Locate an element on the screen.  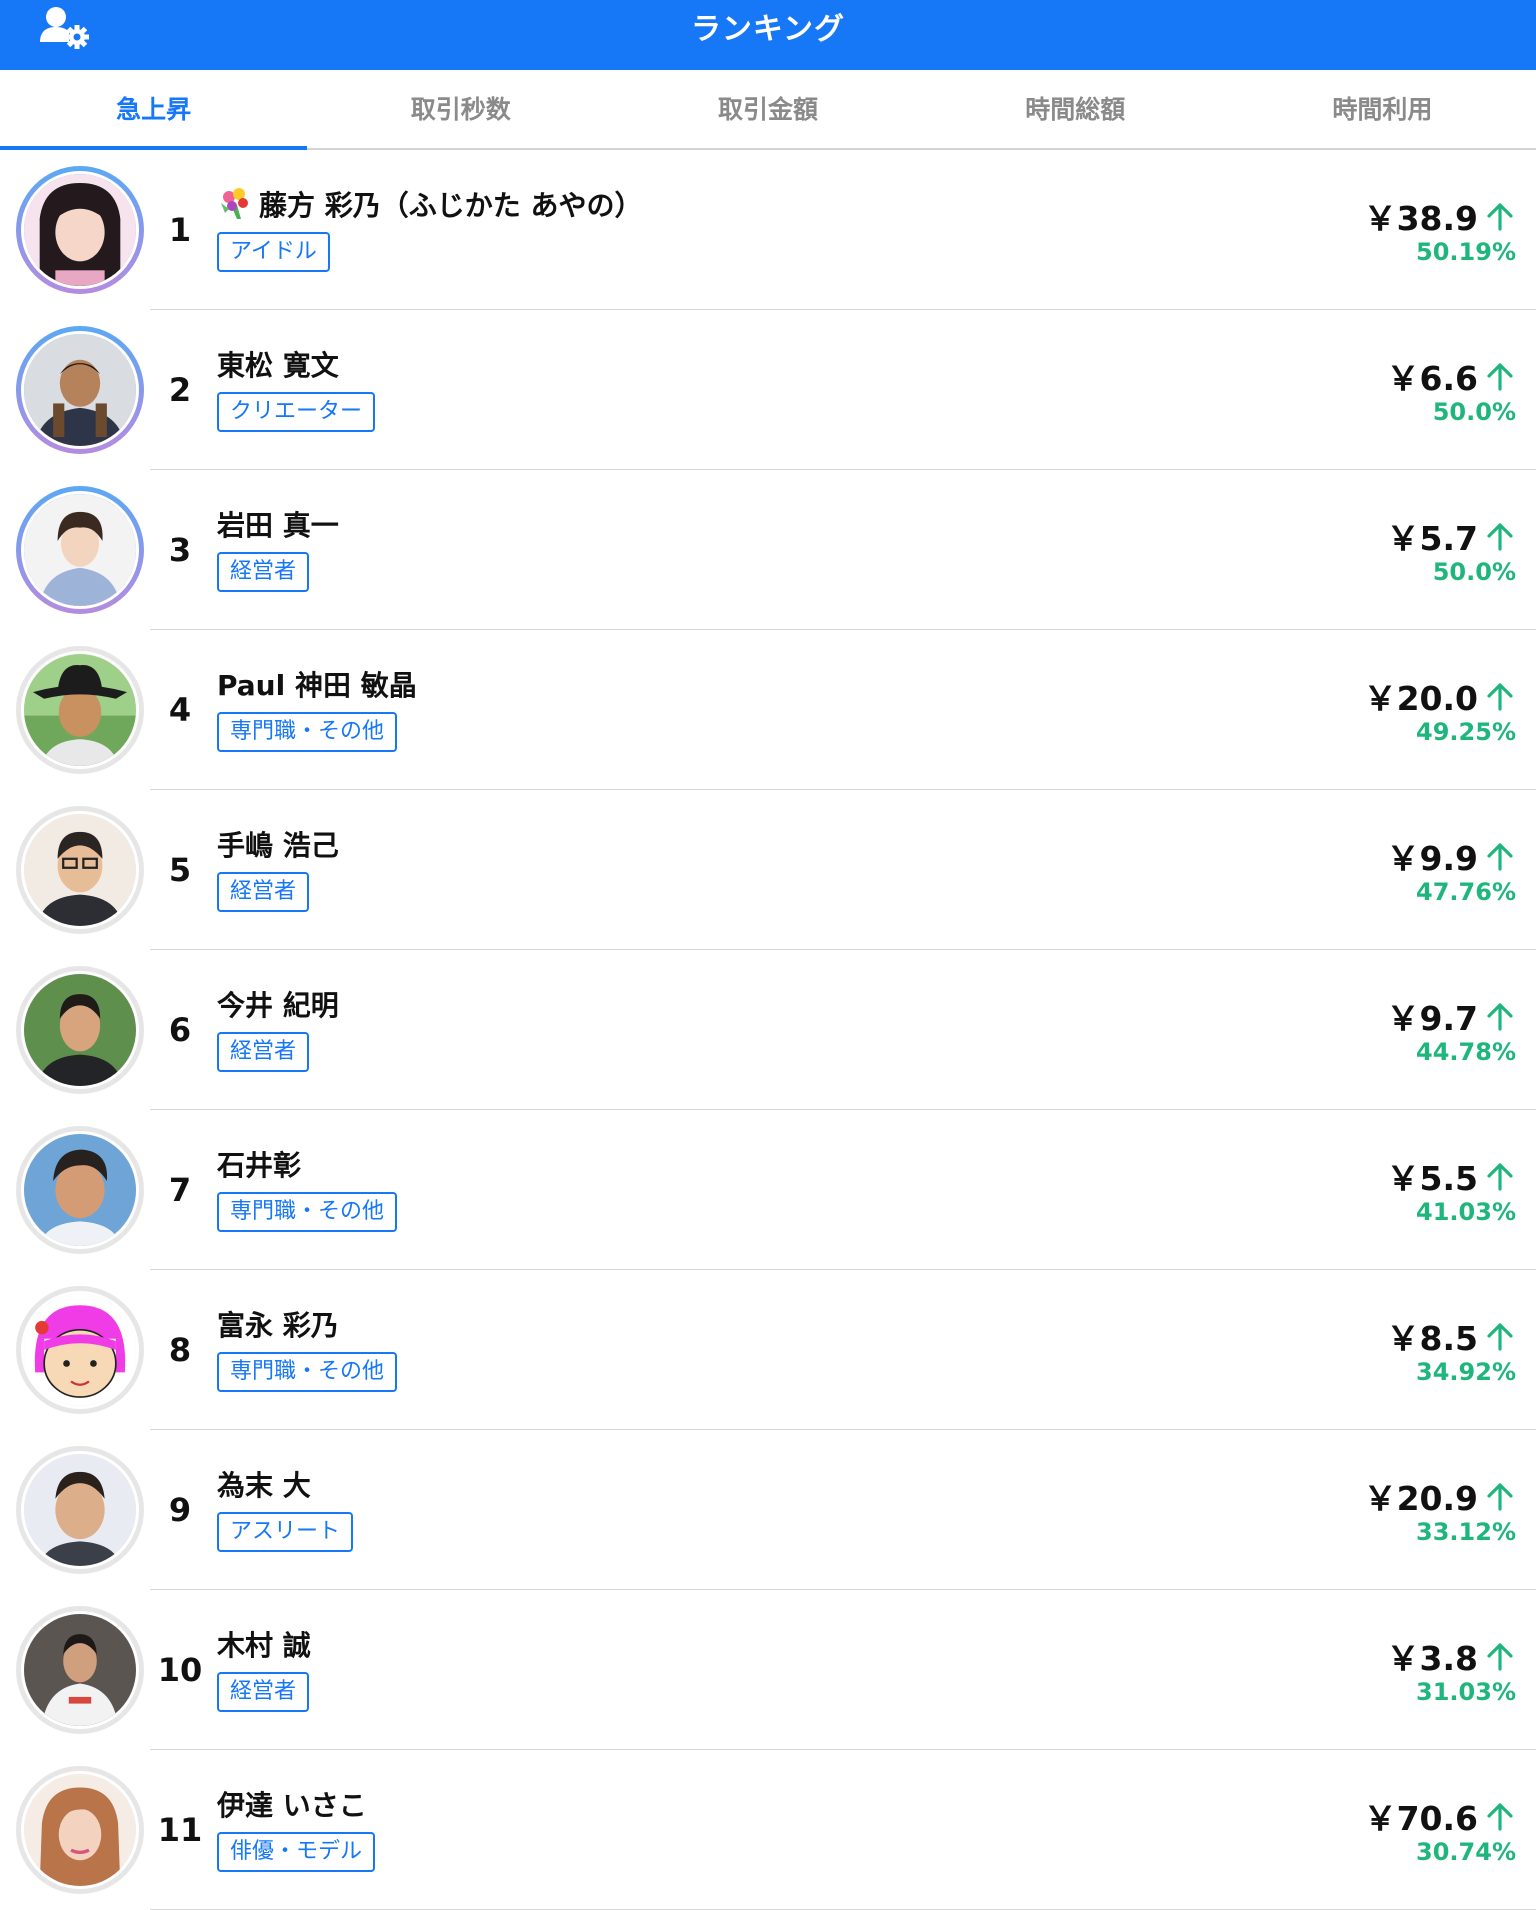
category-tag: アイドル is located at coordinates (273, 252).